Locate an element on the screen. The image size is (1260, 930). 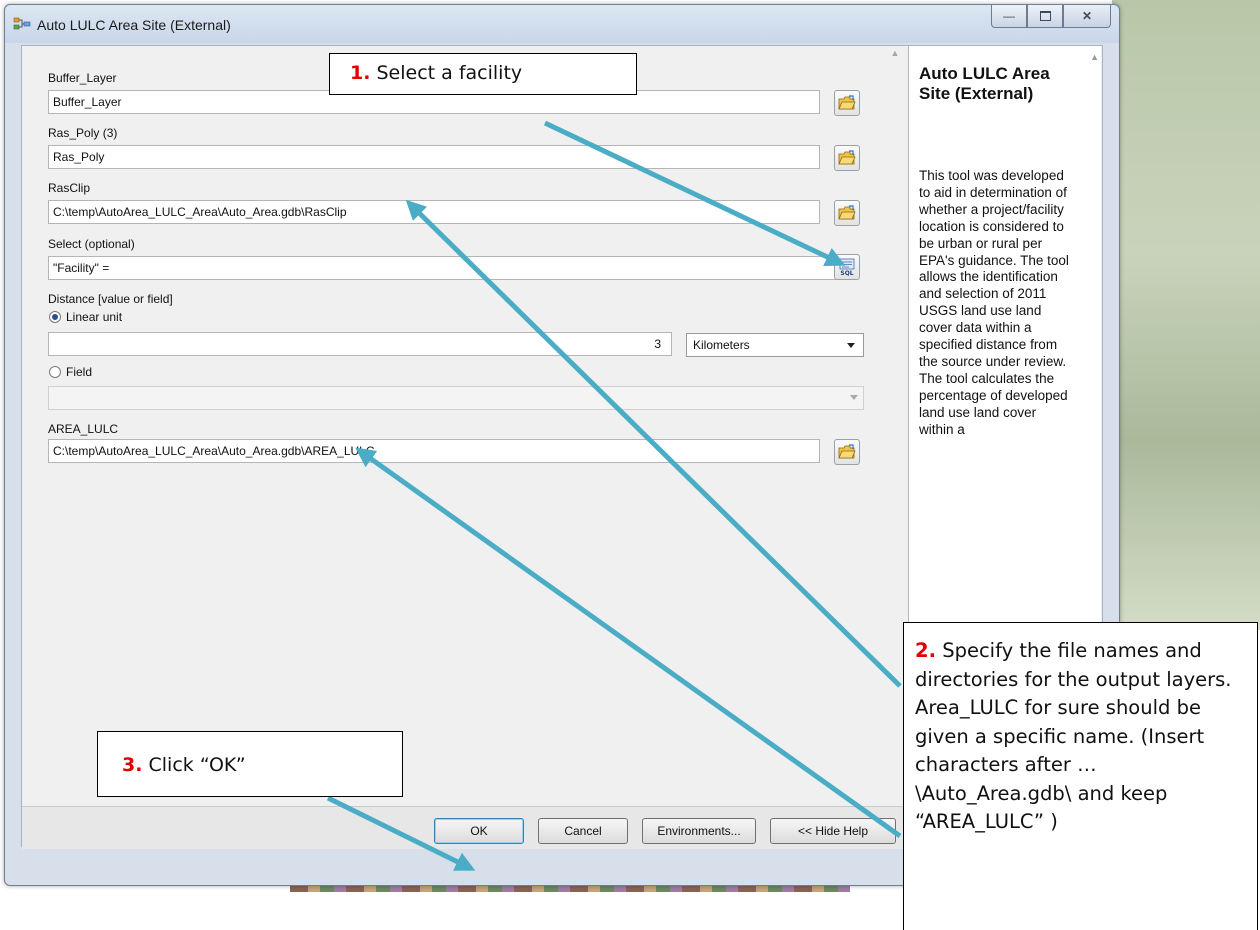
arrow-to-sql-button is located at coordinates (694, 193).